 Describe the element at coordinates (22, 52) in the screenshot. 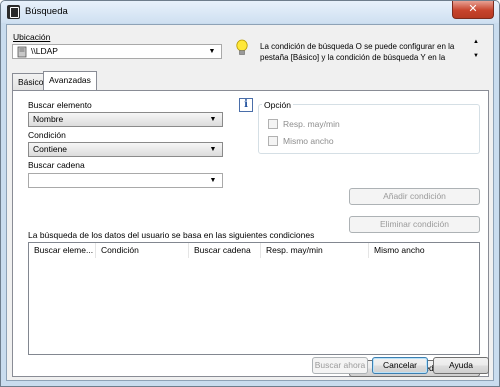

I see `server-icon` at that location.